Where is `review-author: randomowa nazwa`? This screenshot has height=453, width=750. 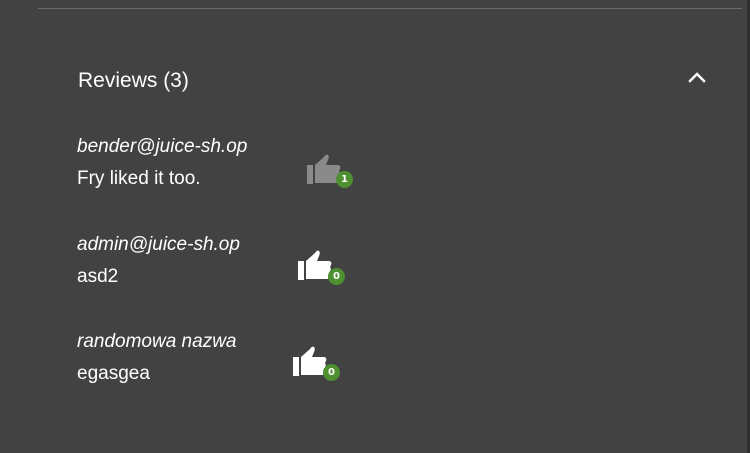
review-author: randomowa nazwa is located at coordinates (157, 341).